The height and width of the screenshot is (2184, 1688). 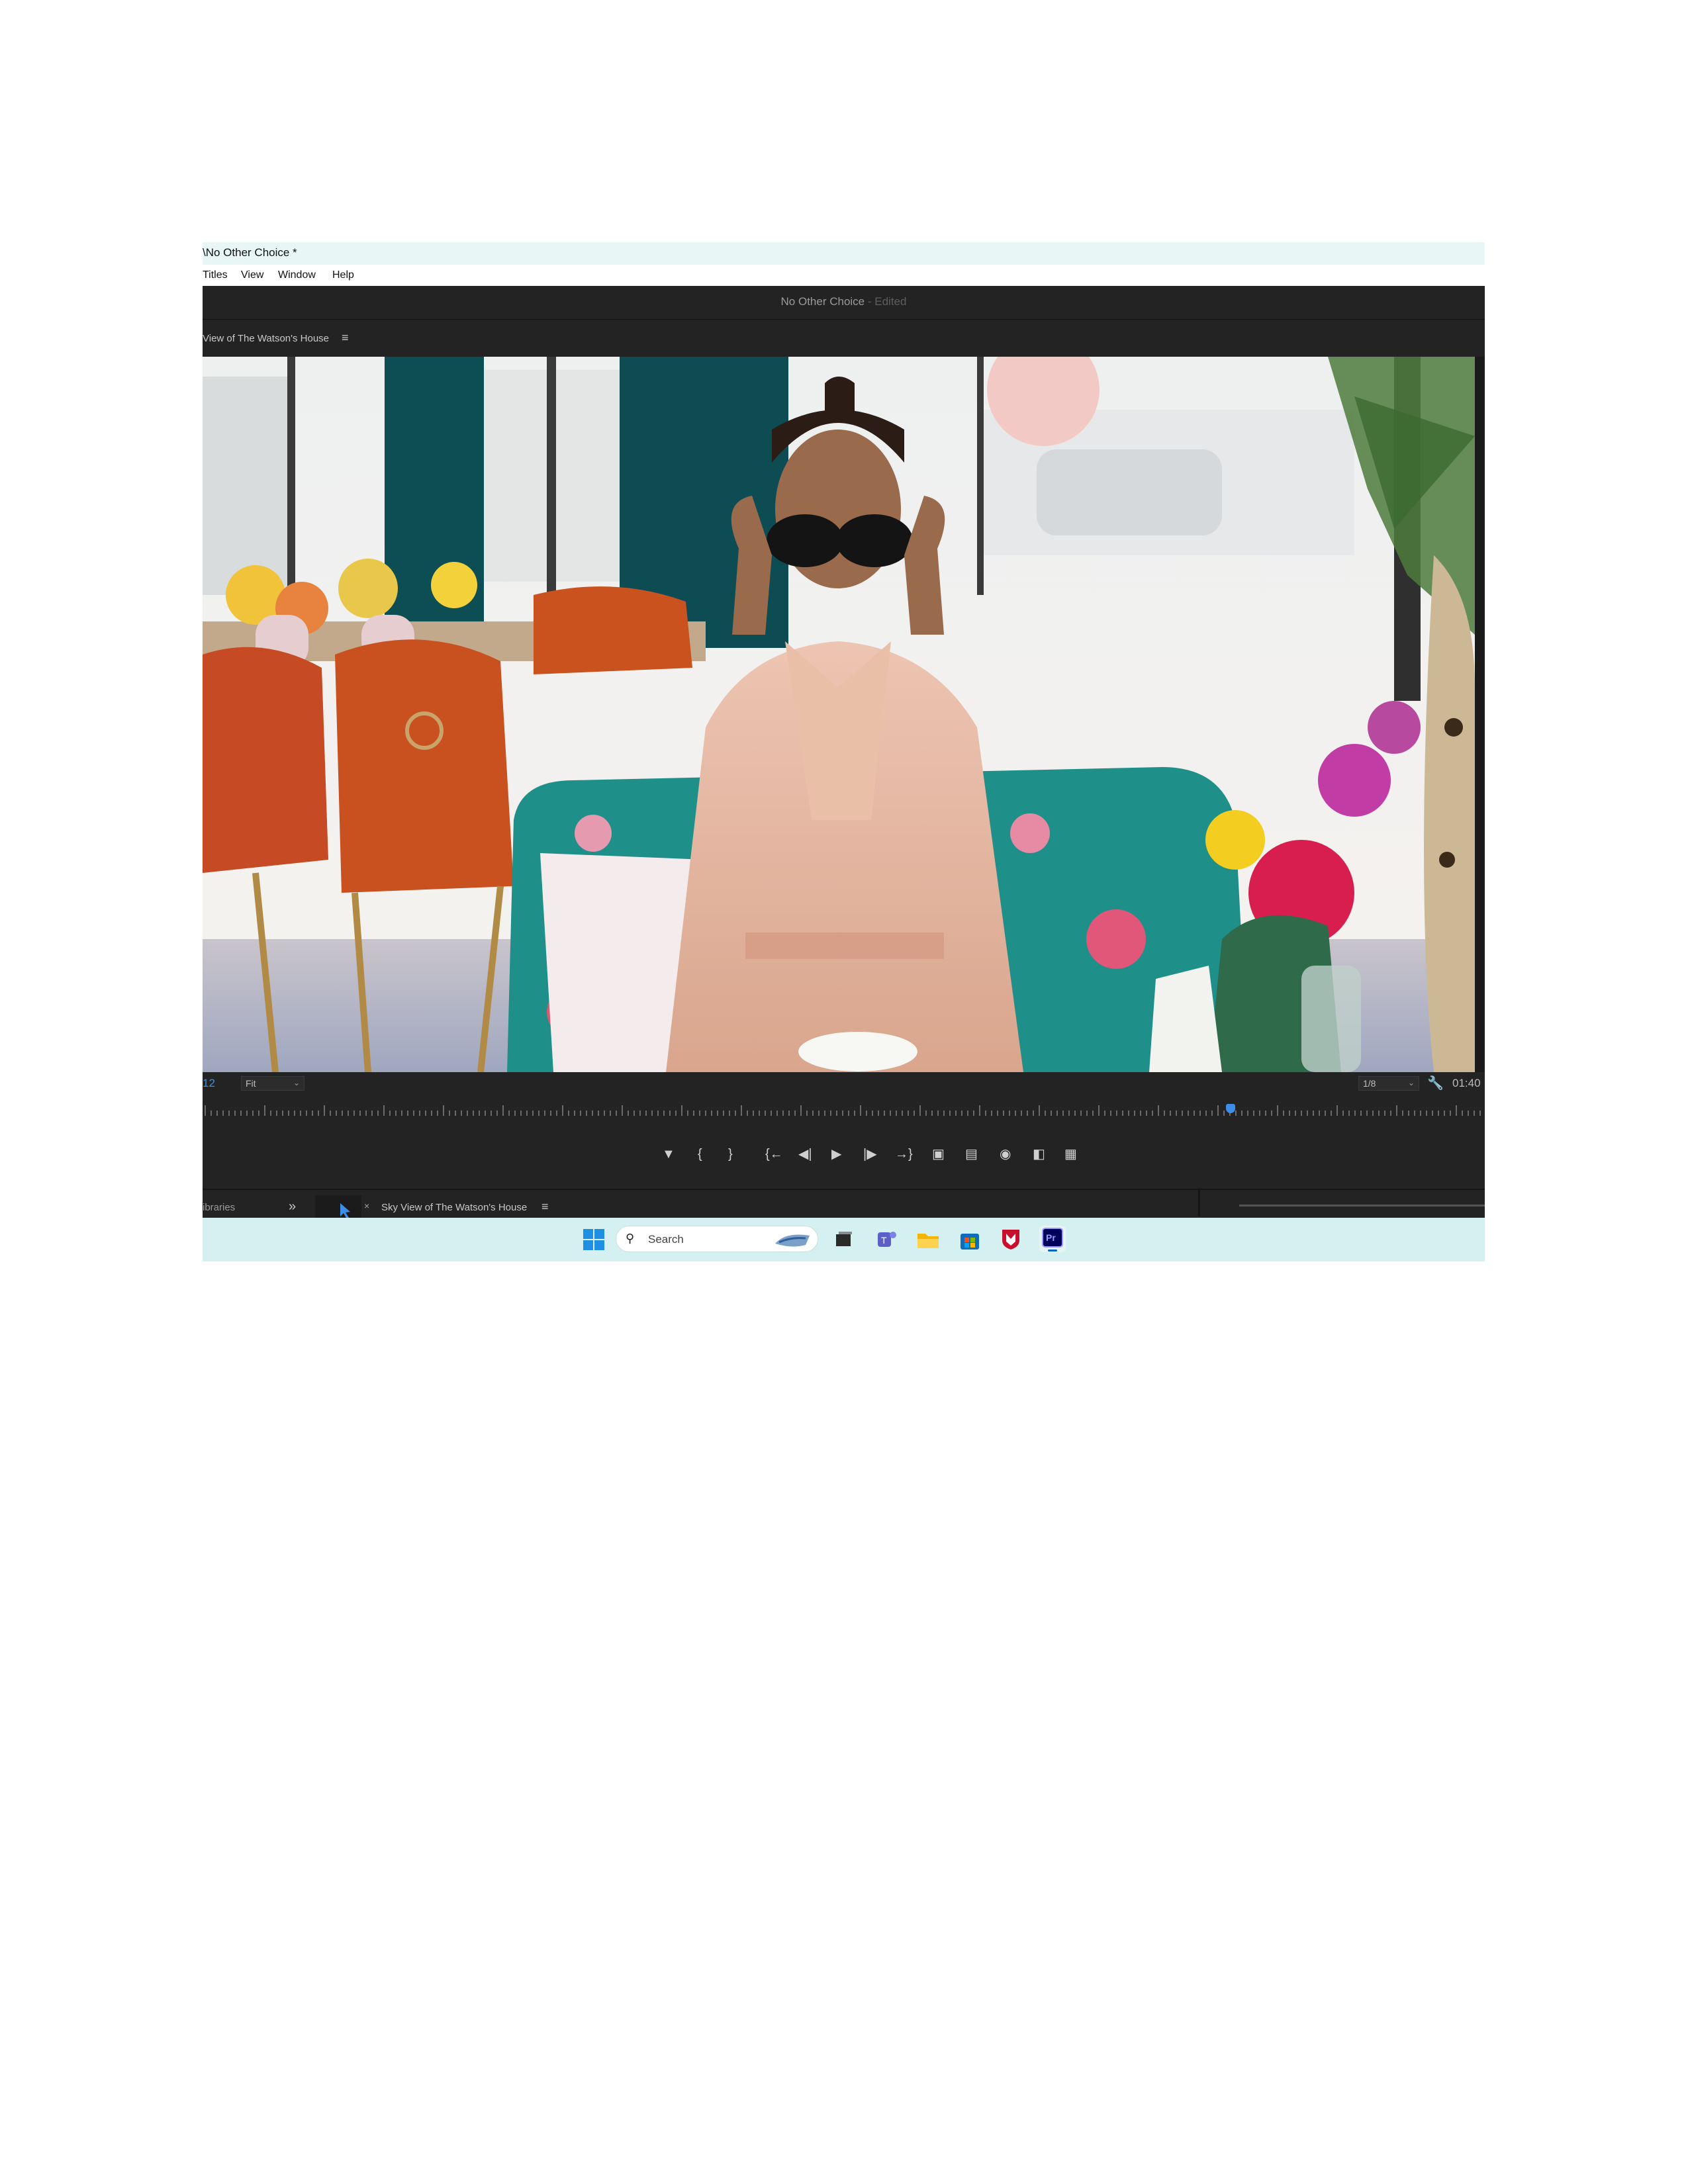 I want to click on mcafee-icon, so click(x=1011, y=1239).